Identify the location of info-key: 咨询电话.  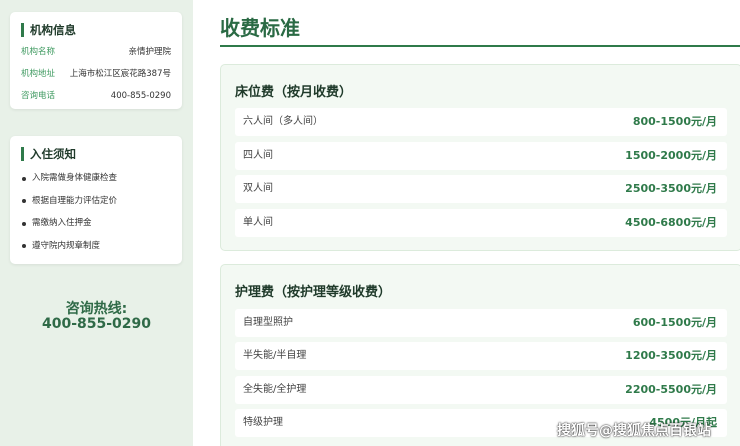
(38, 96).